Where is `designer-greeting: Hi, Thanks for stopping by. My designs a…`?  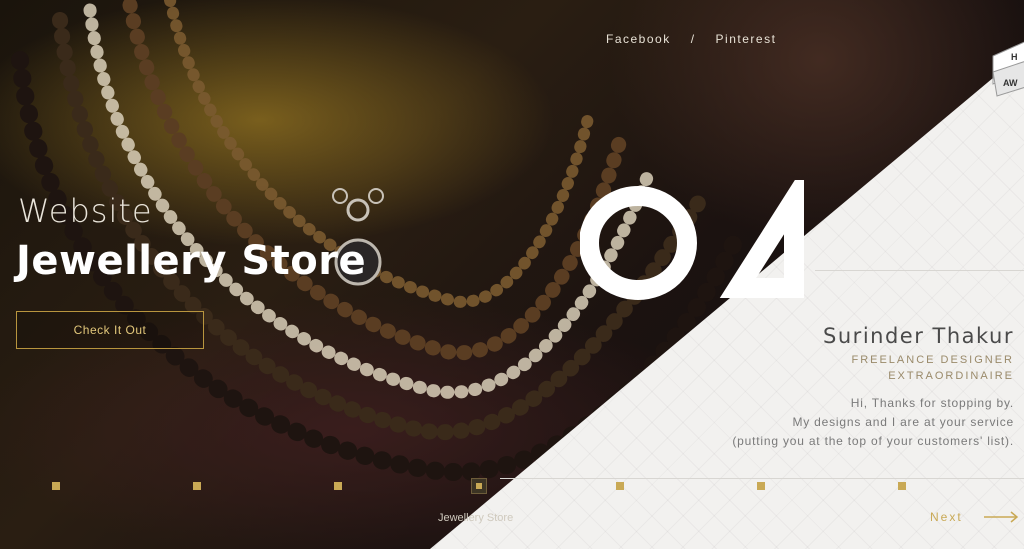 designer-greeting: Hi, Thanks for stopping by. My designs a… is located at coordinates (873, 422).